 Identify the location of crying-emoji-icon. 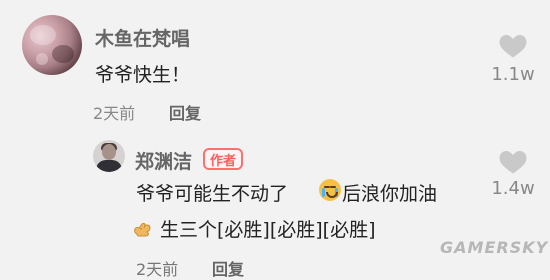
(330, 190).